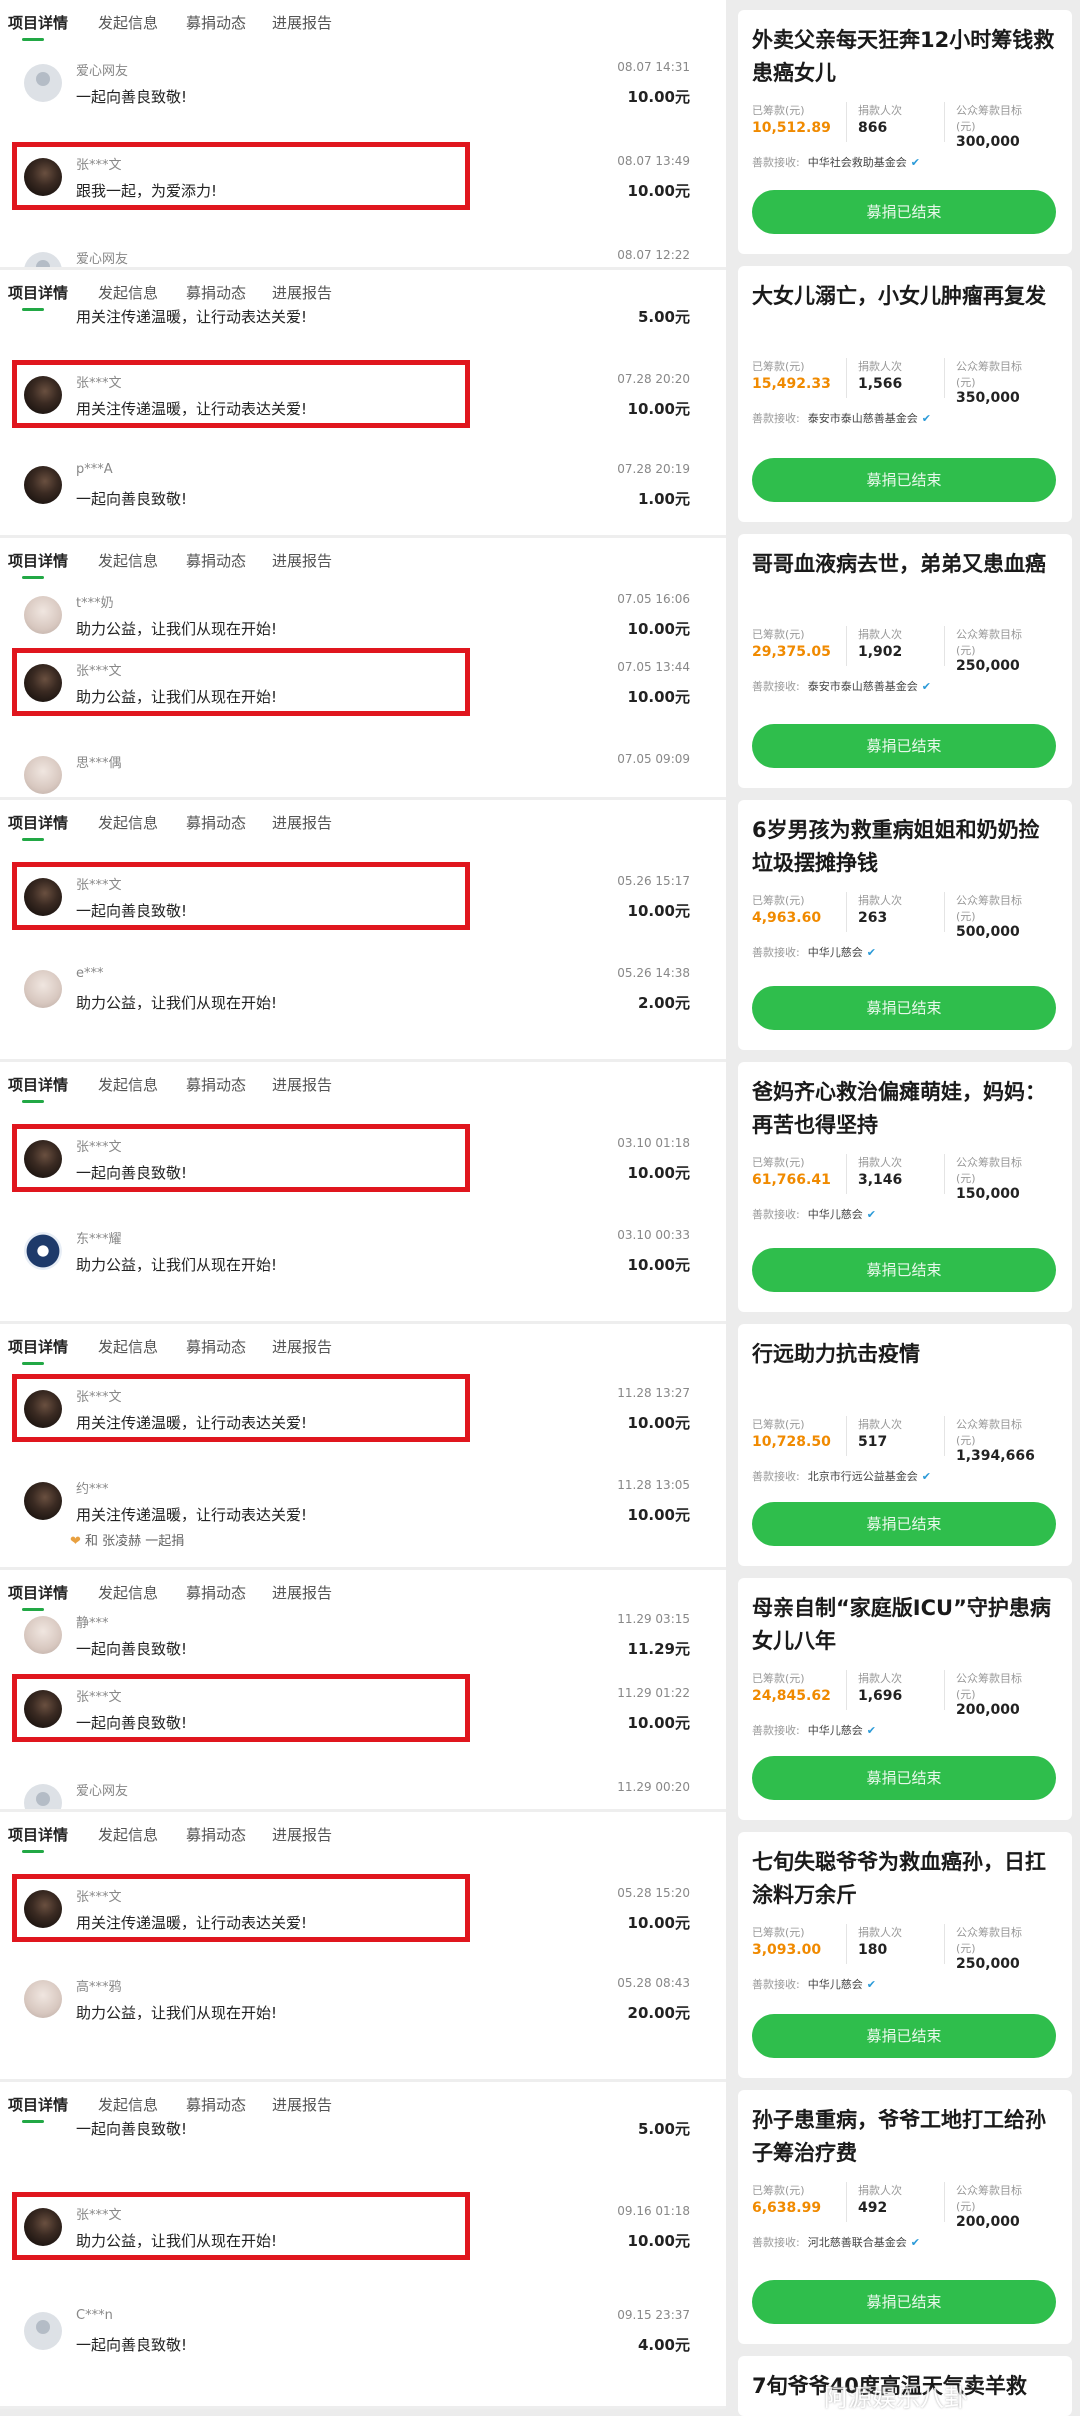 The width and height of the screenshot is (1080, 2416). I want to click on donation-message: 一起向善良致敬!, so click(132, 1649).